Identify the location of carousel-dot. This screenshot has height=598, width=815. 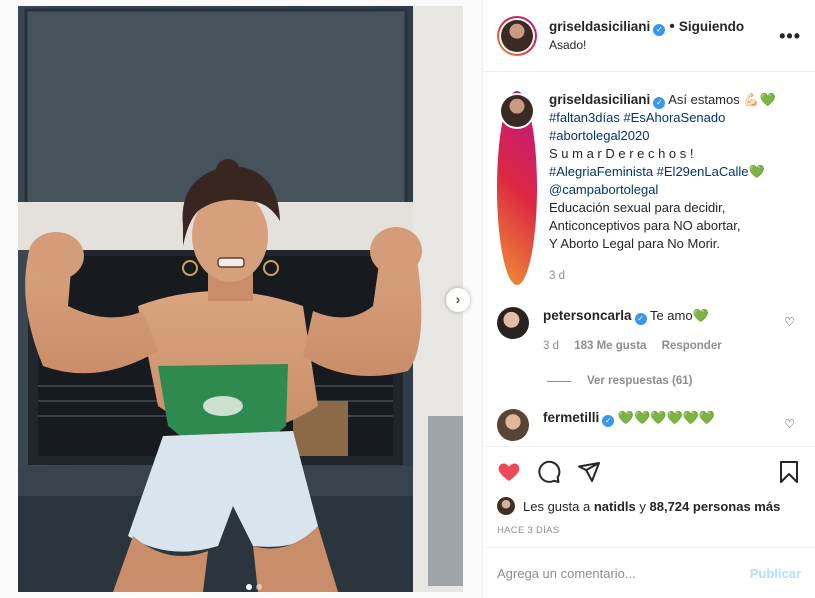
(259, 587).